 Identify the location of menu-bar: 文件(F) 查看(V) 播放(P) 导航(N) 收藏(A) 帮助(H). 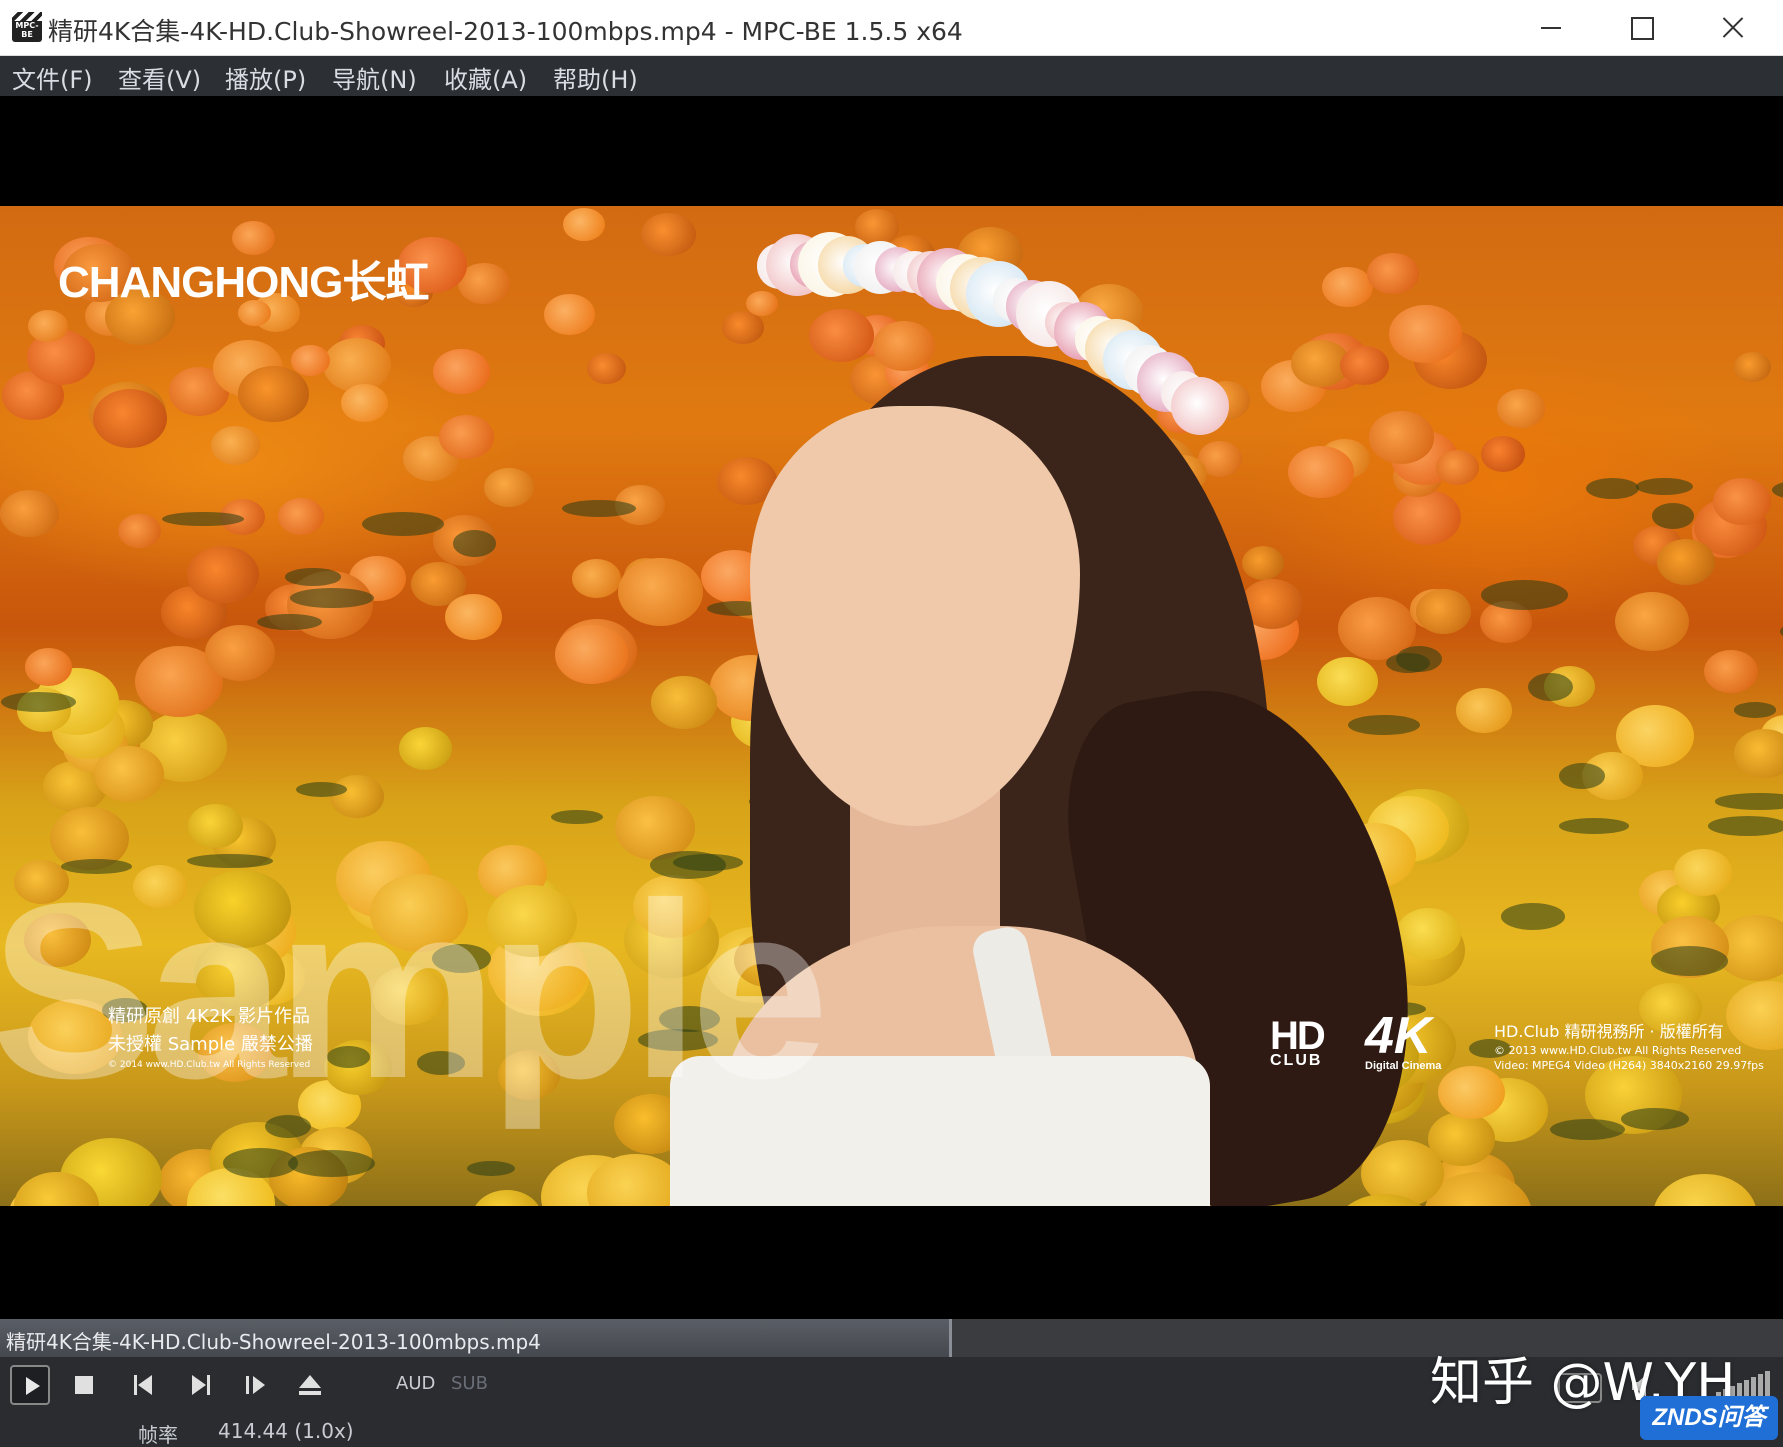
(891, 76).